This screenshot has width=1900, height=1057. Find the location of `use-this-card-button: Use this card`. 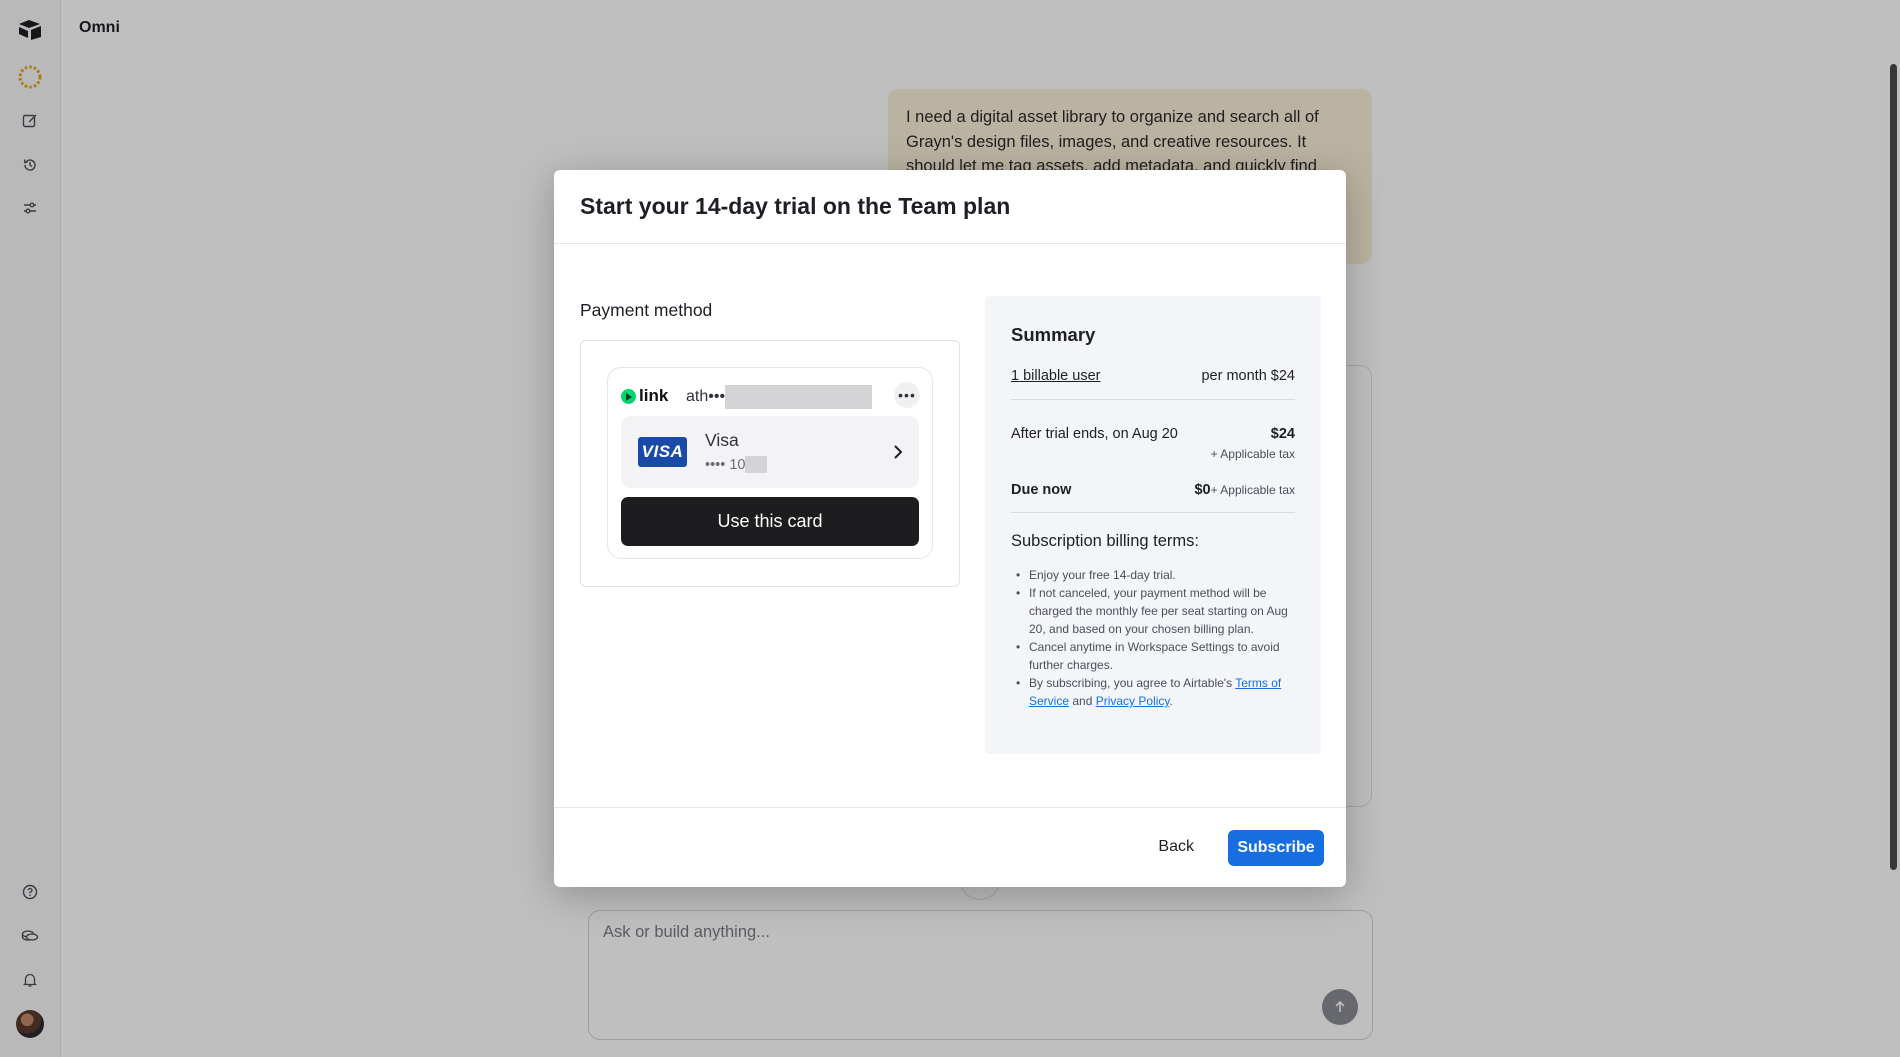

use-this-card-button: Use this card is located at coordinates (770, 521).